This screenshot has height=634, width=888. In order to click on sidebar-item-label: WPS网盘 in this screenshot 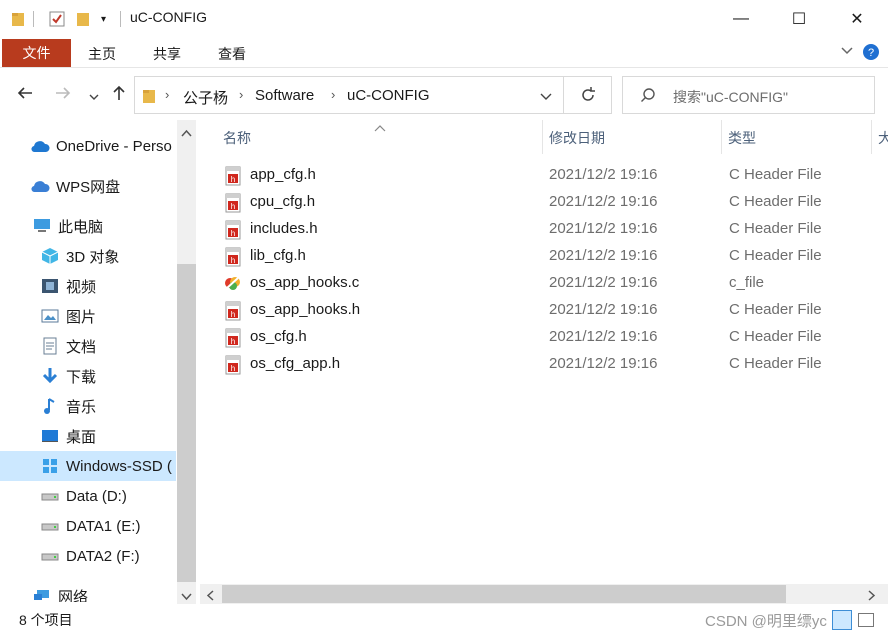, I will do `click(88, 187)`.